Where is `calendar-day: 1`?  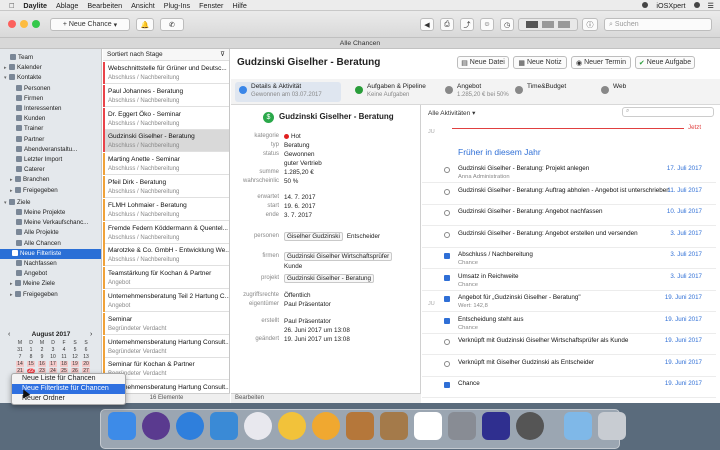
calendar-day: 1 is located at coordinates (31, 350).